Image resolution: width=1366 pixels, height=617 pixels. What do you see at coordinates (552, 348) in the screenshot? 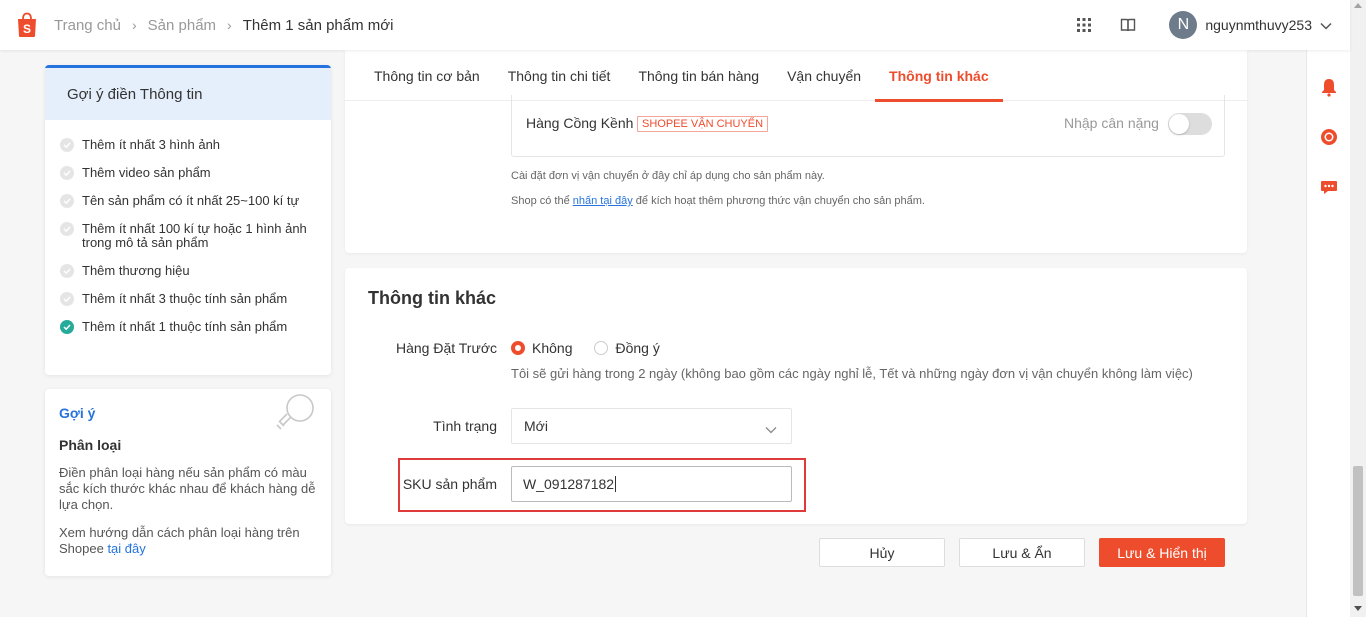
I see `preorder-no-label: Không` at bounding box center [552, 348].